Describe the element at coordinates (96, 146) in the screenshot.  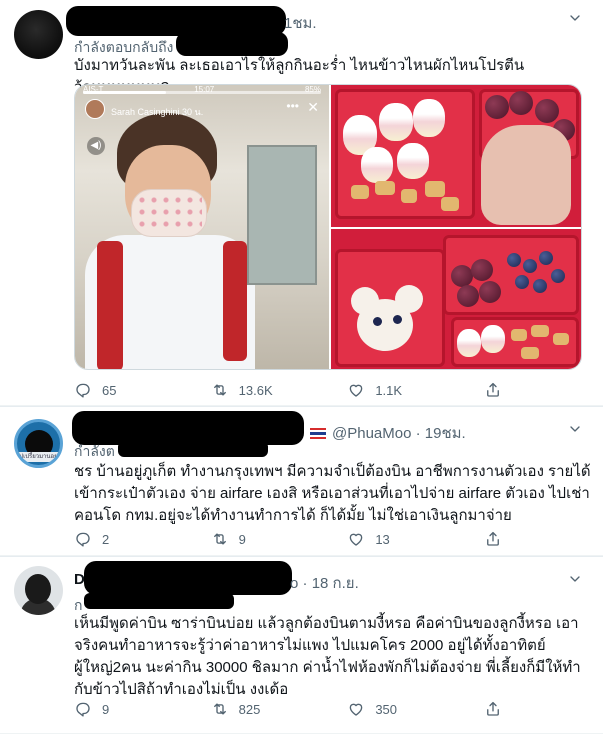
I see `sound-icon: ◀)` at that location.